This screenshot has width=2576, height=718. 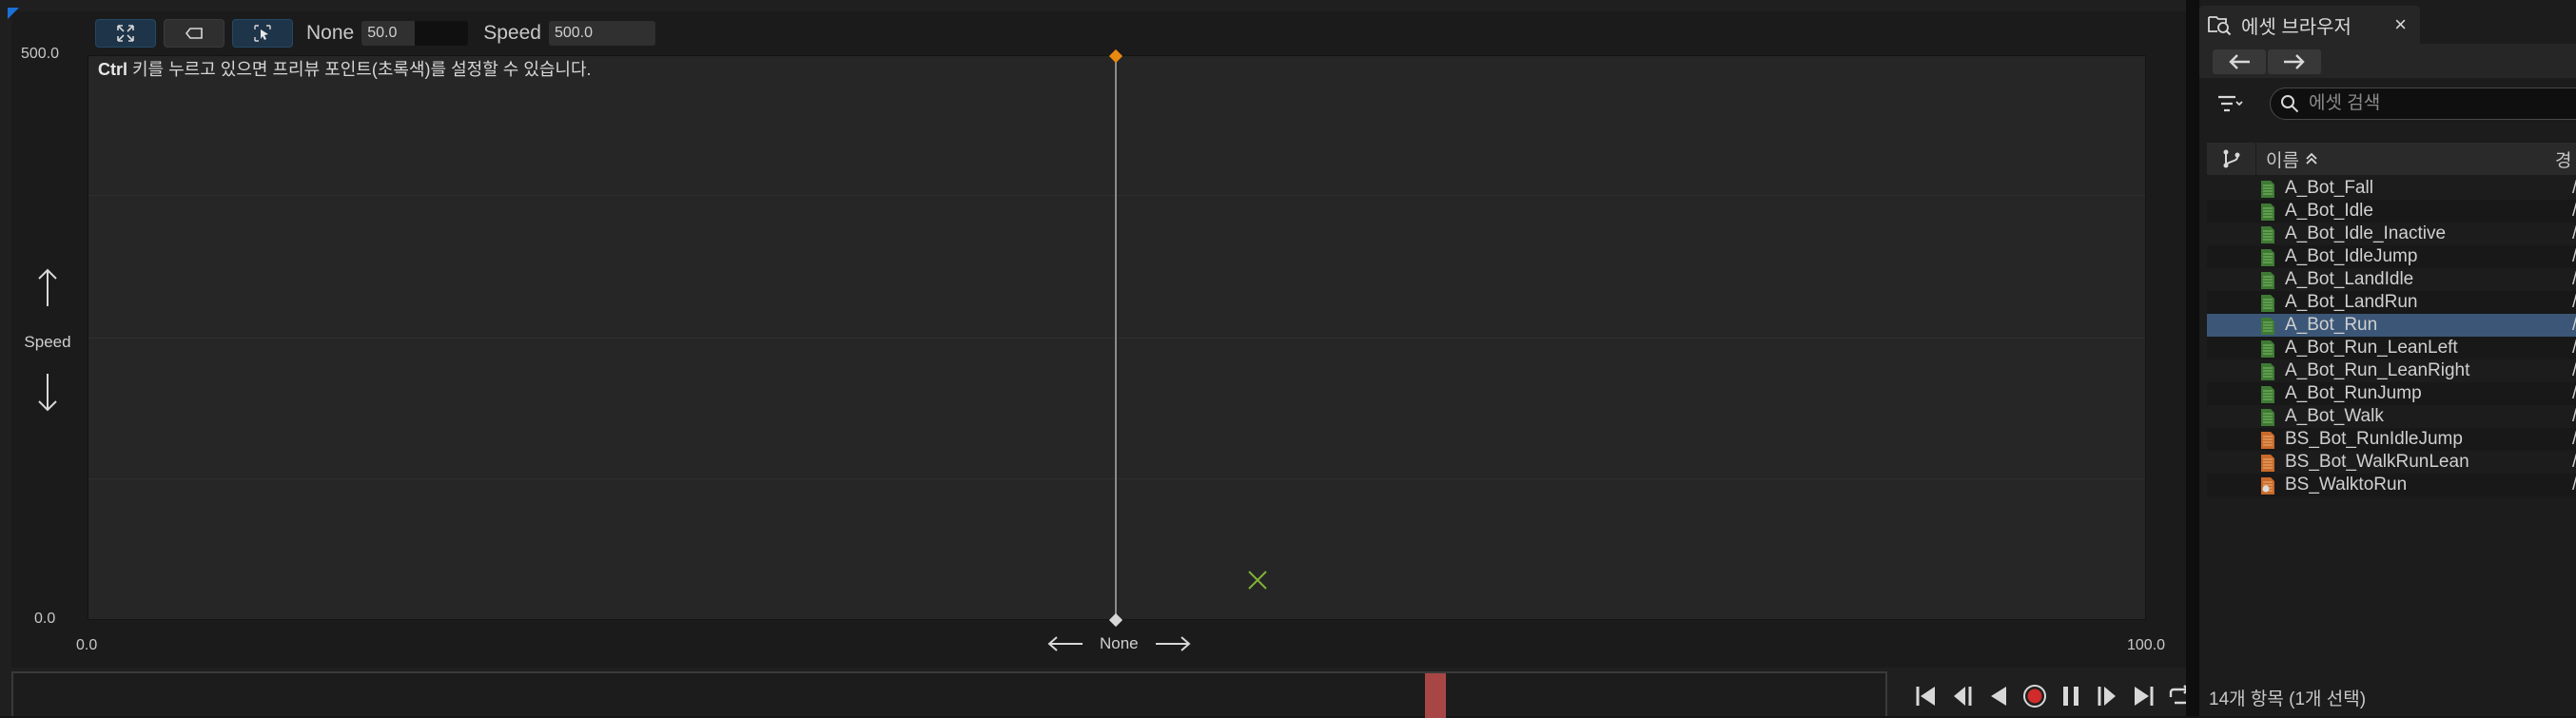 I want to click on preview-point-icon, so click(x=1257, y=581).